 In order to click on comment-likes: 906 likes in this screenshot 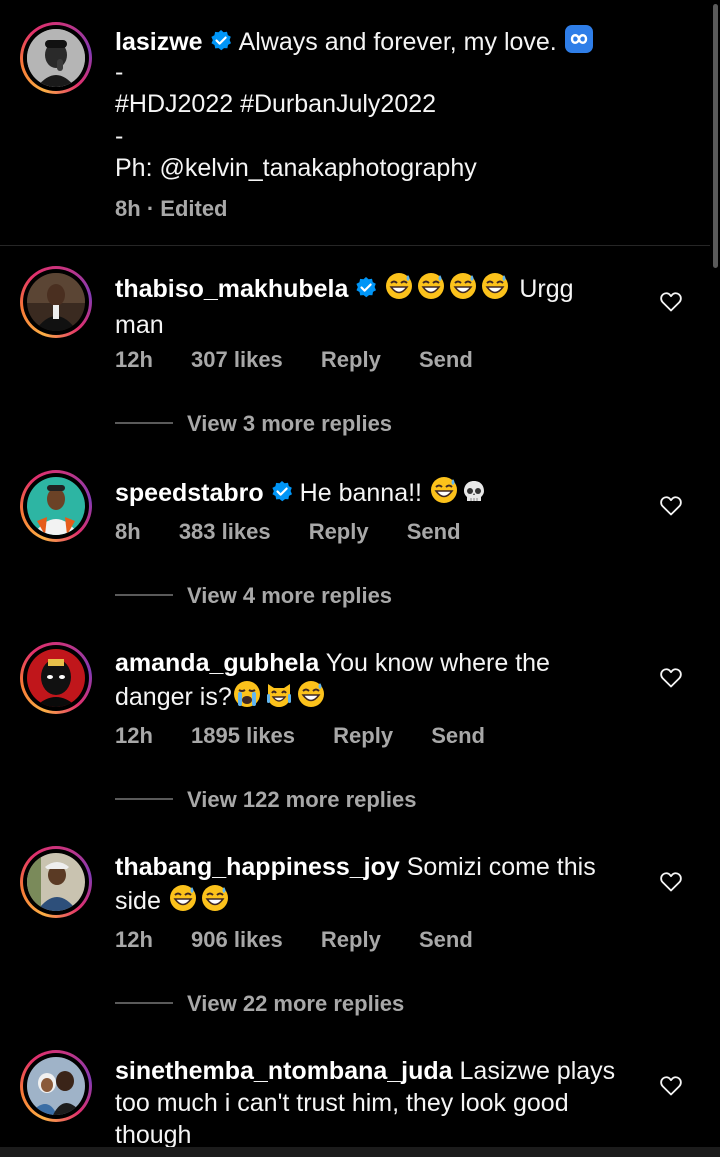, I will do `click(237, 940)`.